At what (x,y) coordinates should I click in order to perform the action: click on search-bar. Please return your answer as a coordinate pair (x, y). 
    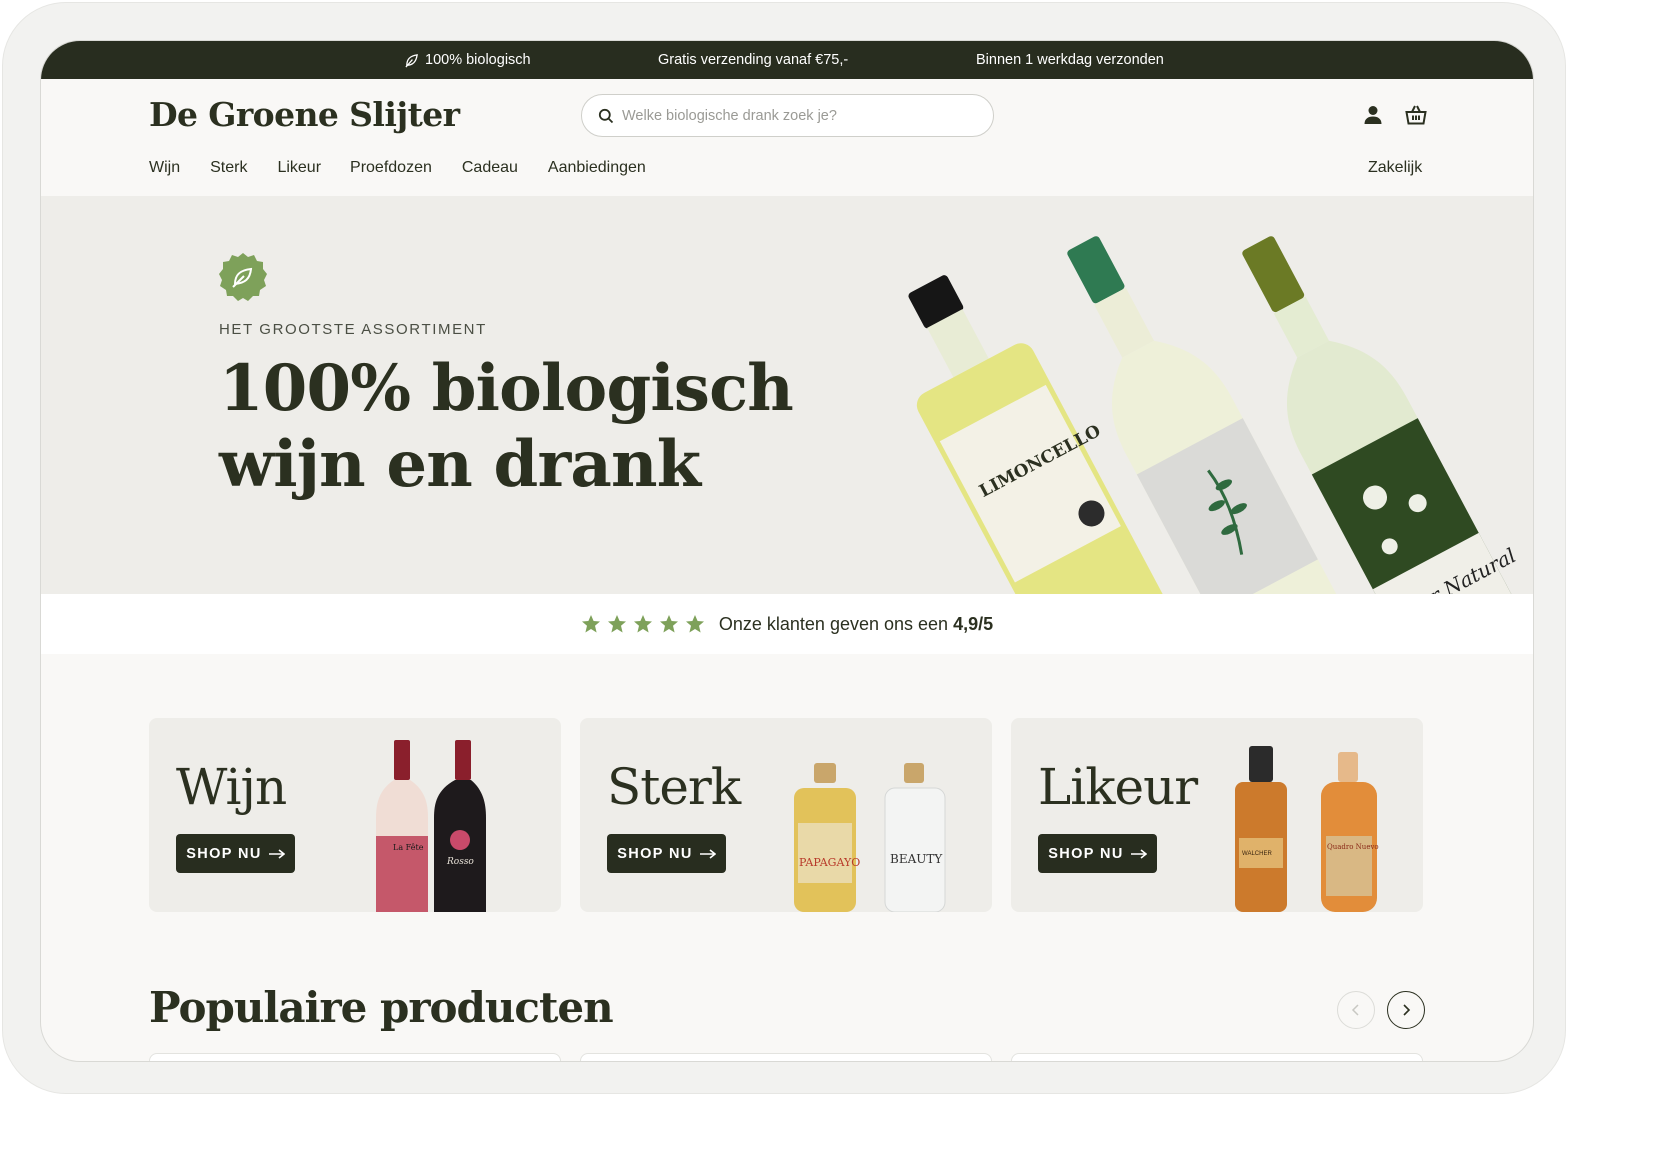
    Looking at the image, I should click on (787, 115).